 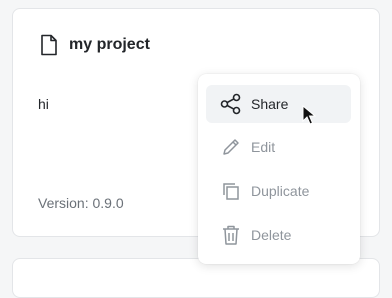 What do you see at coordinates (270, 104) in the screenshot?
I see `menu-item-label: Share` at bounding box center [270, 104].